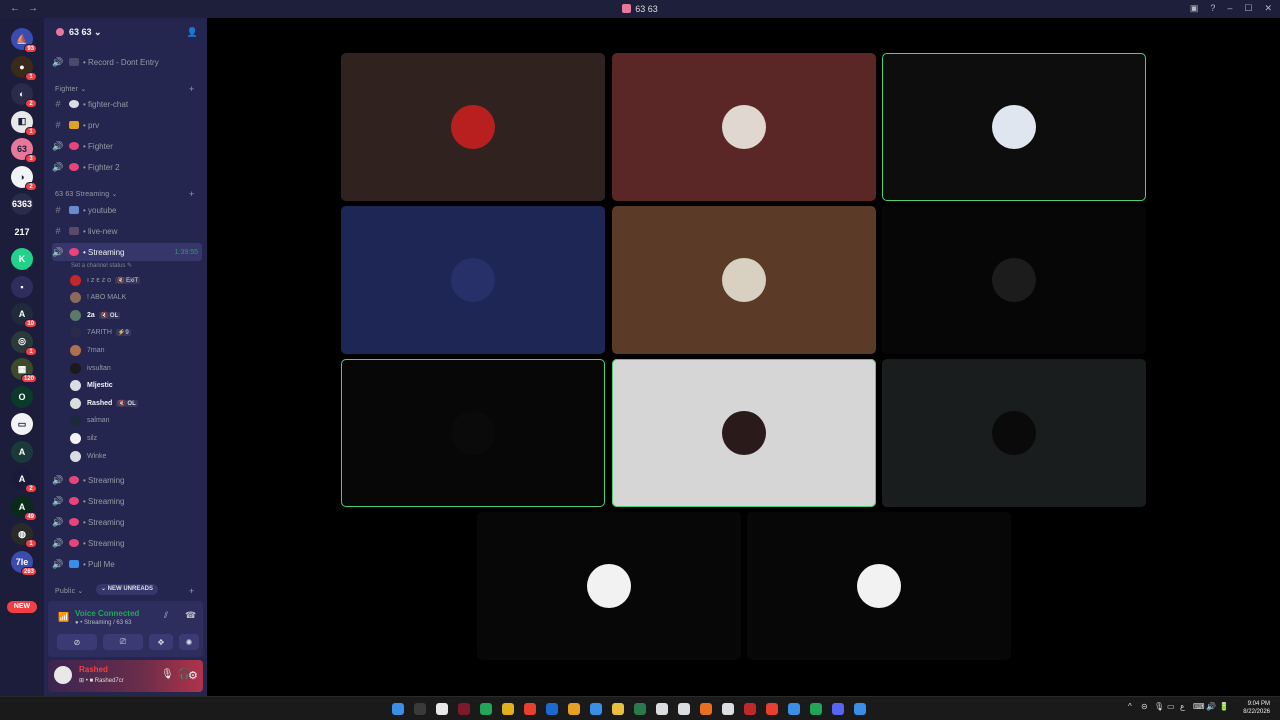 Image resolution: width=1280 pixels, height=720 pixels. Describe the element at coordinates (100, 333) in the screenshot. I see `voice-member: 7ARITH ⚡9` at that location.